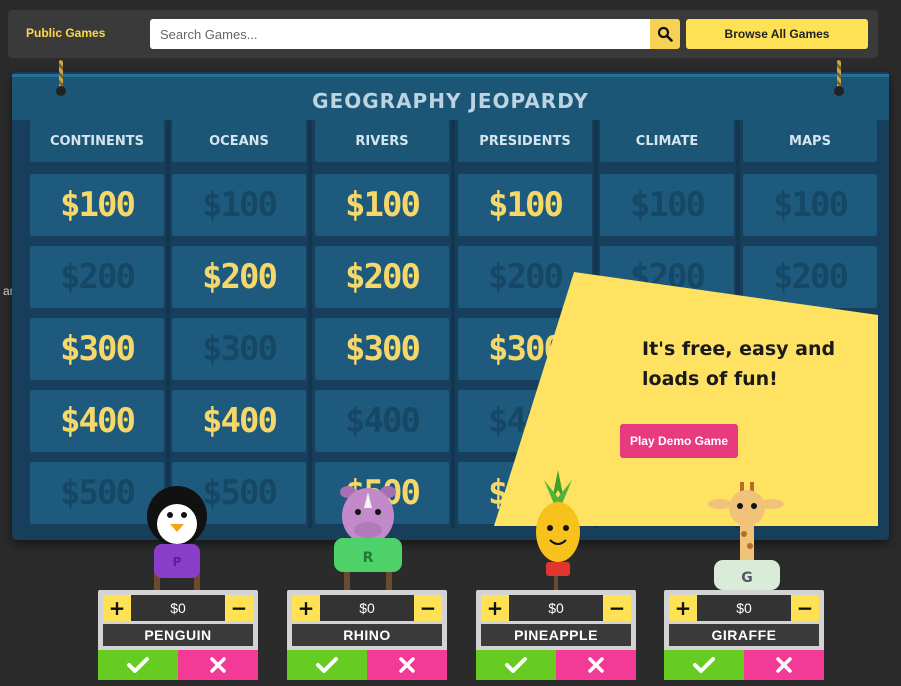 This screenshot has width=901, height=686. Describe the element at coordinates (239, 141) in the screenshot. I see `category-header: OCEANS` at that location.